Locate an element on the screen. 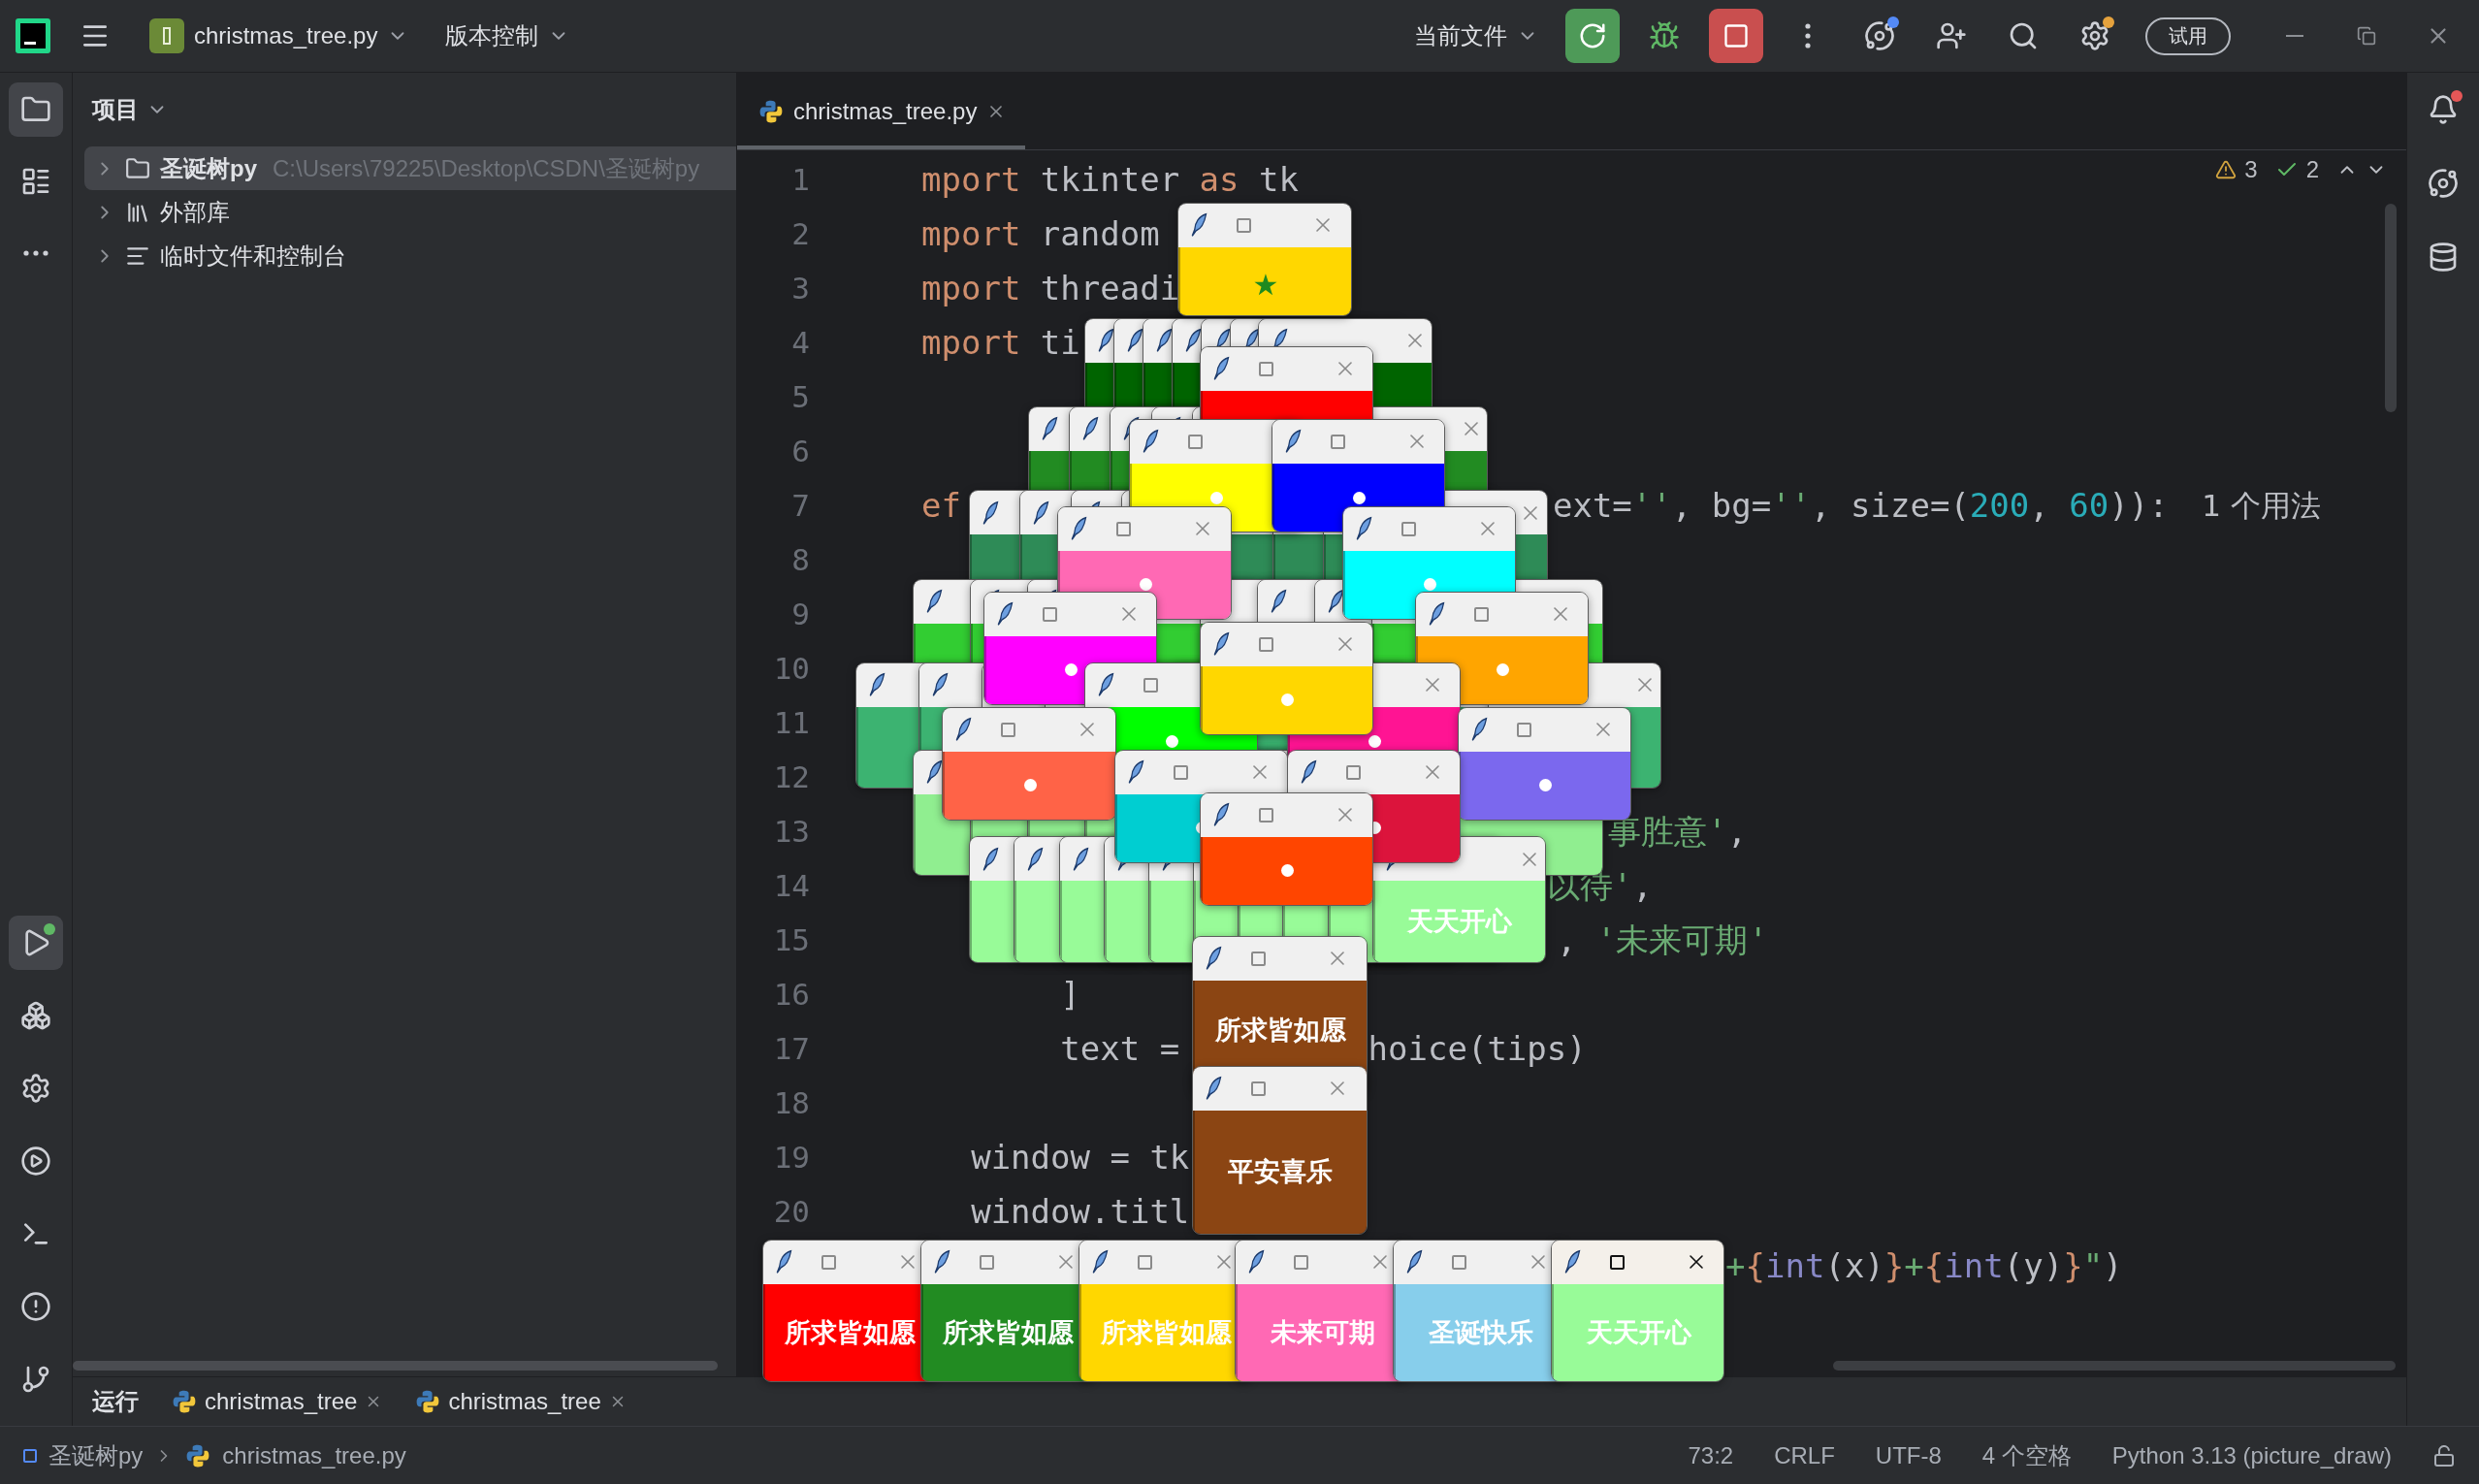 The image size is (2479, 1484). line-number: 8 is located at coordinates (800, 559).